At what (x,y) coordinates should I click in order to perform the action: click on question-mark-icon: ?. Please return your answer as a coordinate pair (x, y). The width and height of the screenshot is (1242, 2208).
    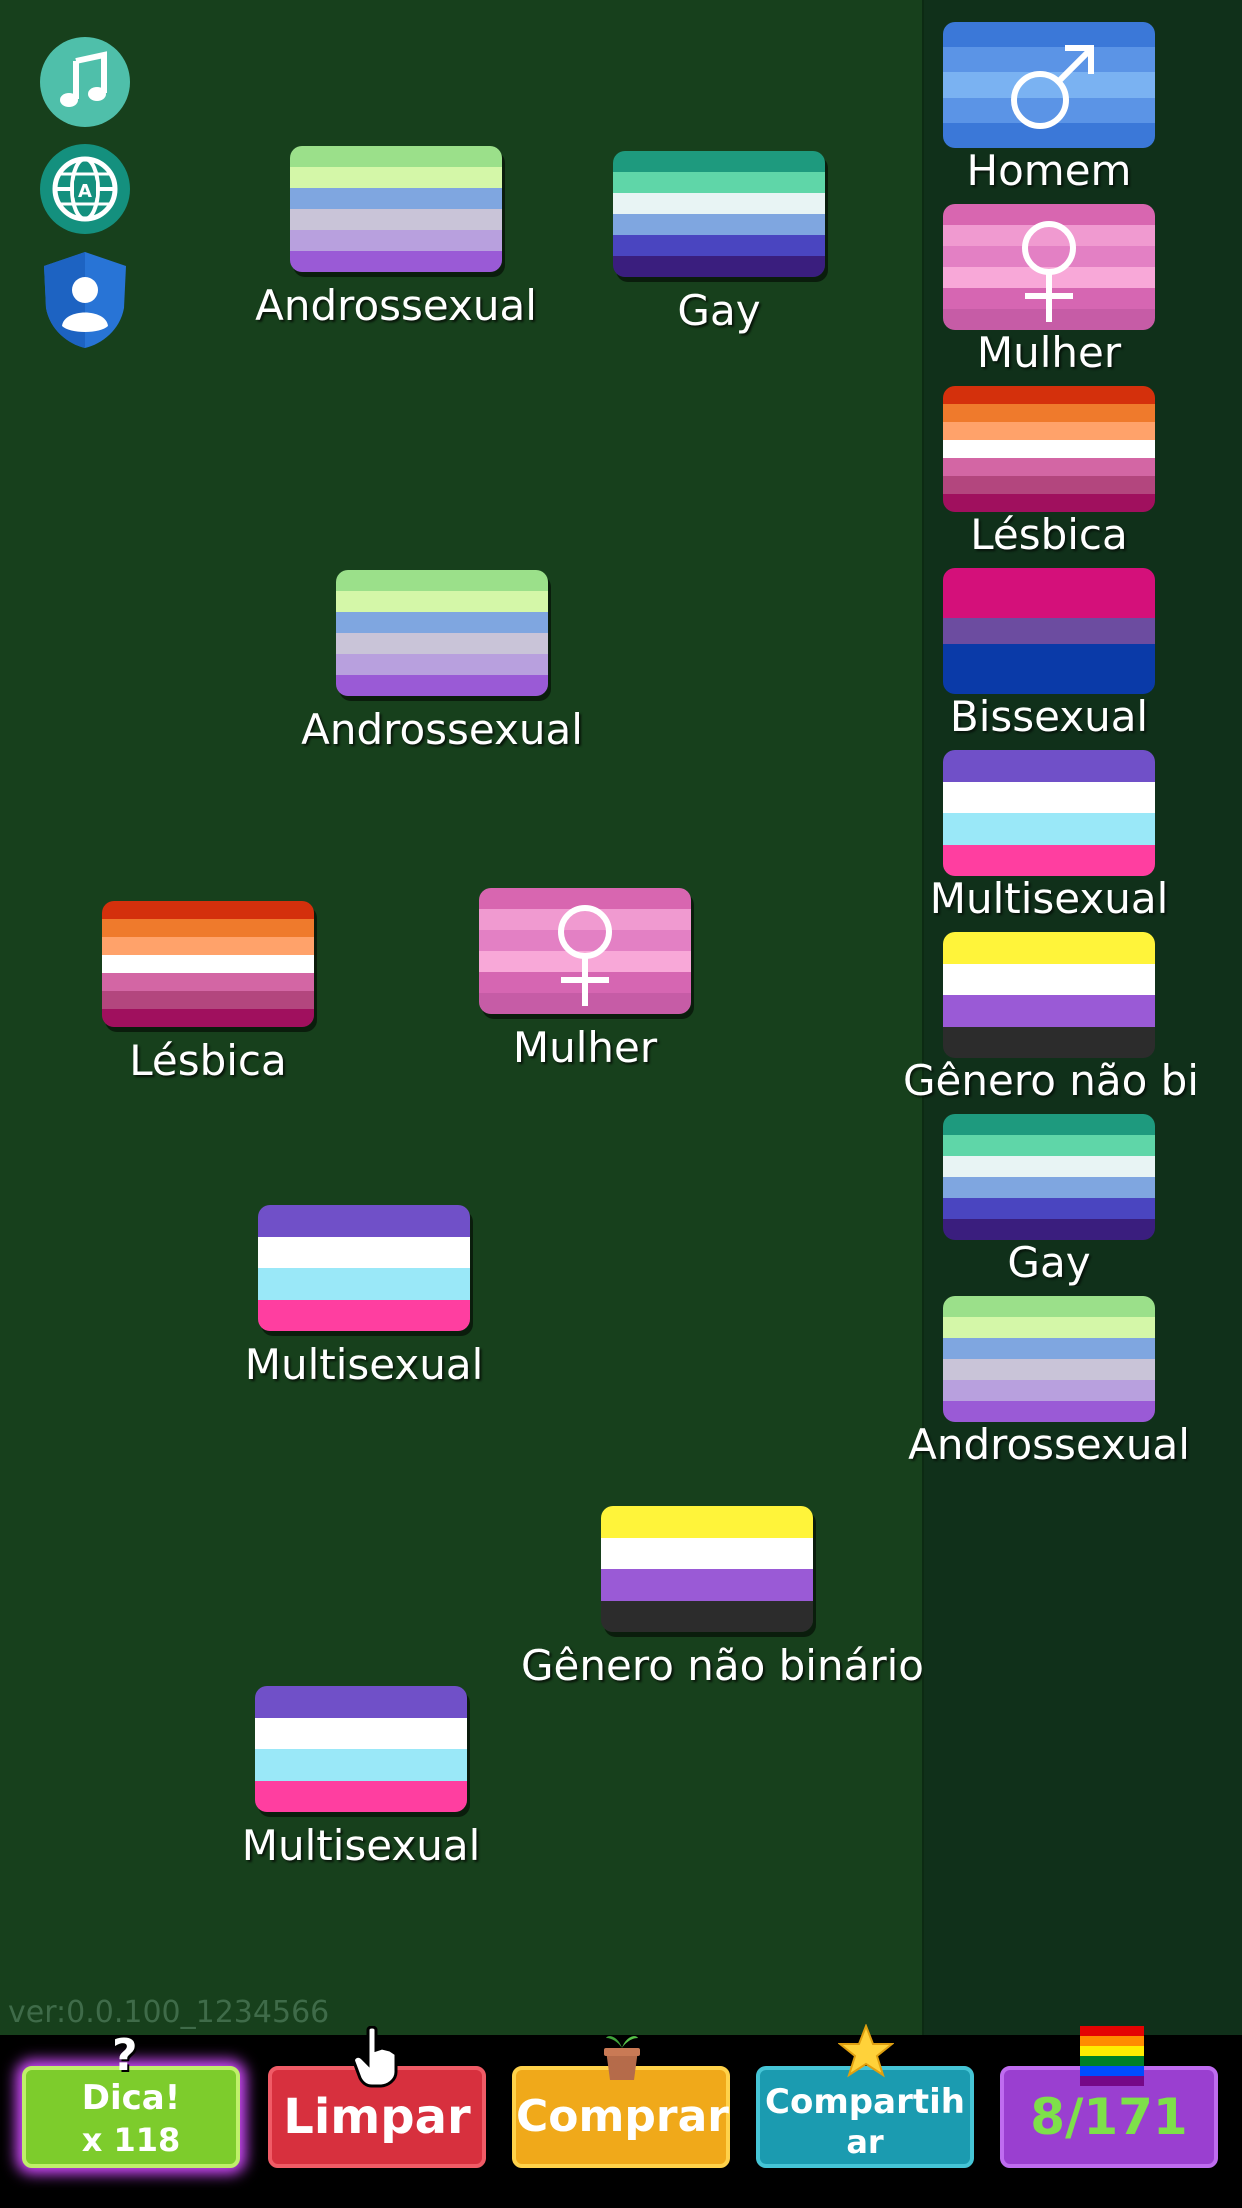
    Looking at the image, I should click on (125, 2055).